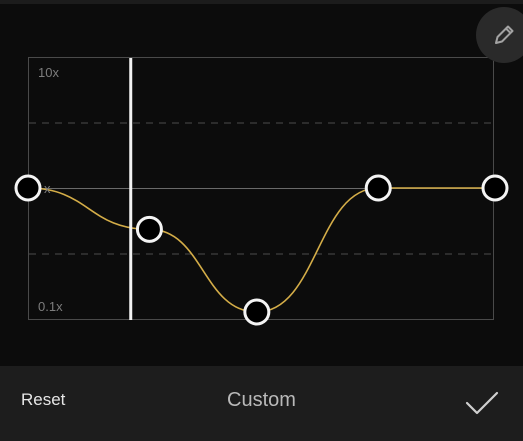 This screenshot has height=441, width=523. What do you see at coordinates (378, 188) in the screenshot?
I see `curve-point-4-handle` at bounding box center [378, 188].